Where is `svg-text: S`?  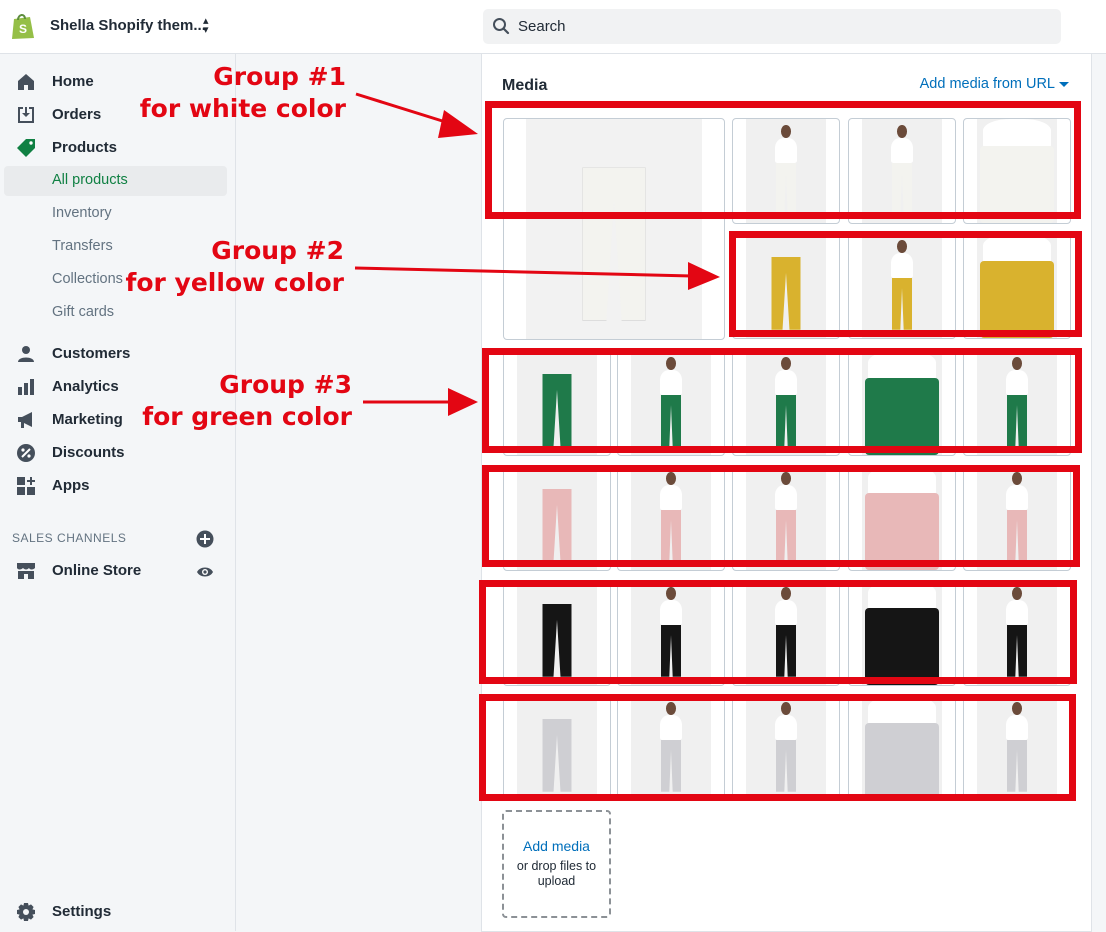
svg-text: S is located at coordinates (23, 29).